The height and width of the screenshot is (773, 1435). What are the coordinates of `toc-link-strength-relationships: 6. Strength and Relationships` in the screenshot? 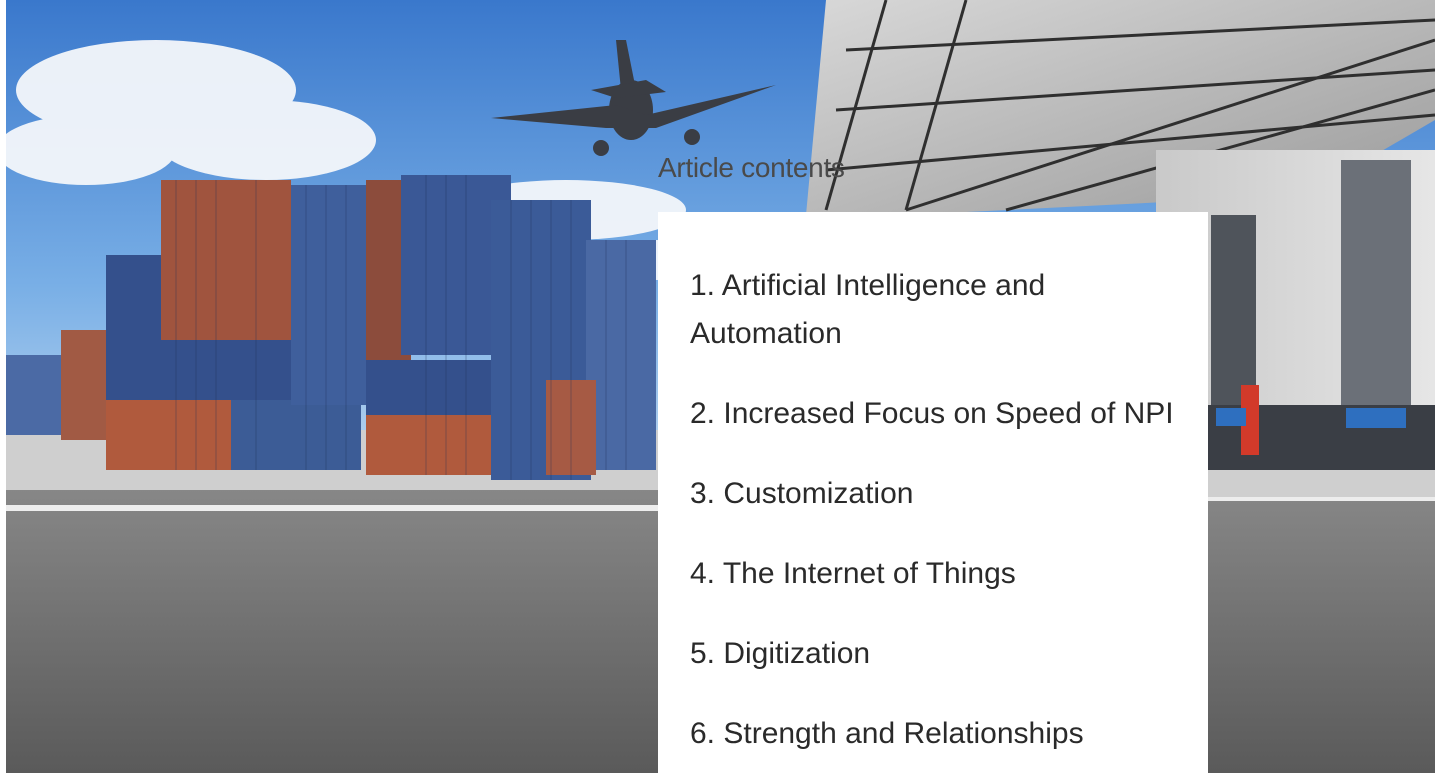 It's located at (933, 734).